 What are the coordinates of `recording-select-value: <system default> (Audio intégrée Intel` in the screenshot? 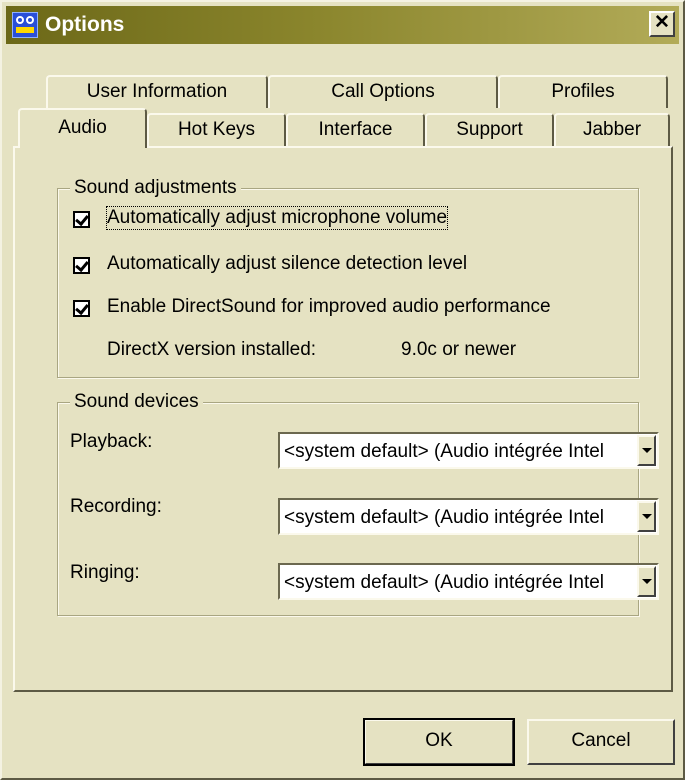 It's located at (444, 517).